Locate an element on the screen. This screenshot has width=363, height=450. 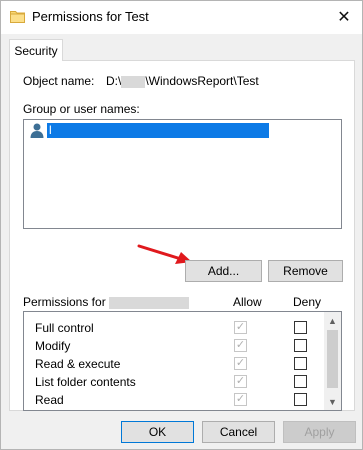
table-row: ✓ is located at coordinates (174, 410).